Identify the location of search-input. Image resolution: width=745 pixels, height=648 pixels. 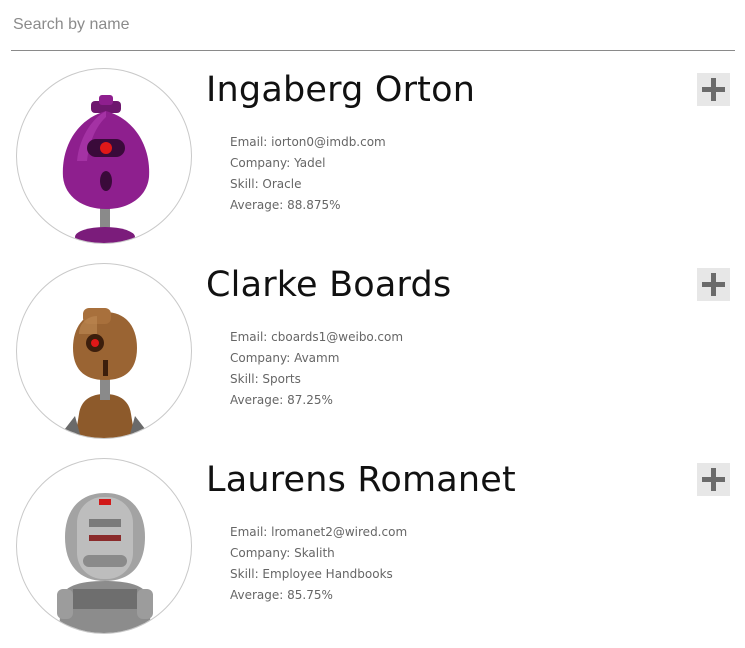
(363, 25).